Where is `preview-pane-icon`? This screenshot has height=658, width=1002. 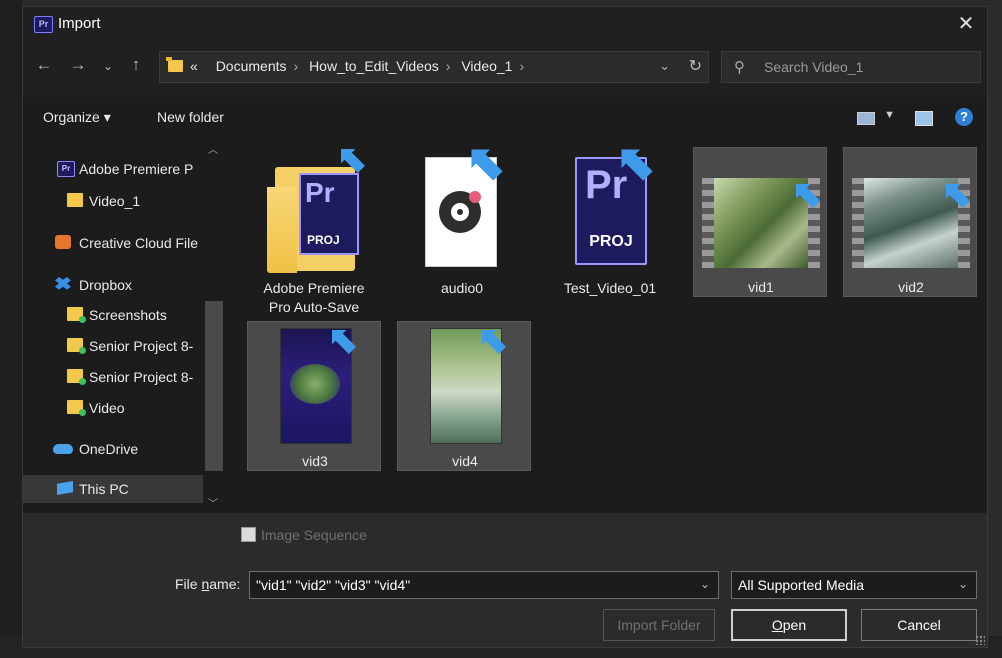 preview-pane-icon is located at coordinates (924, 118).